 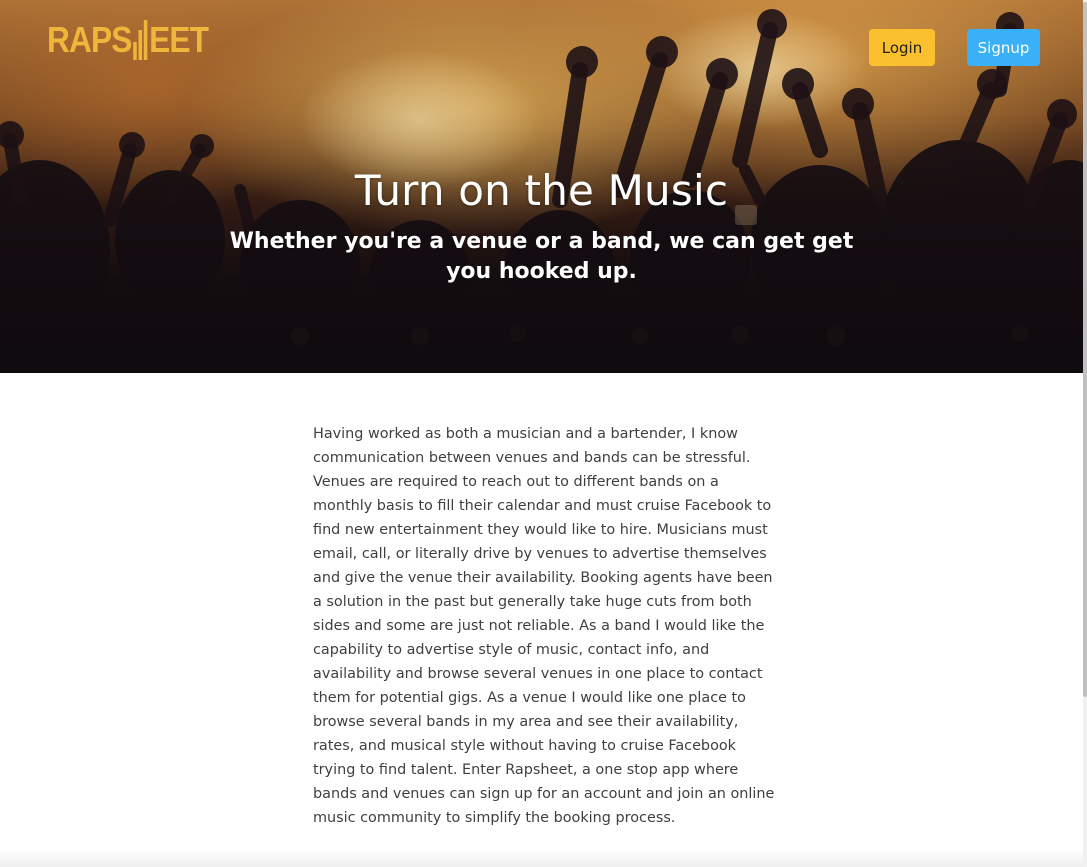 I want to click on hero-title: Turn on the Music, so click(x=541, y=190).